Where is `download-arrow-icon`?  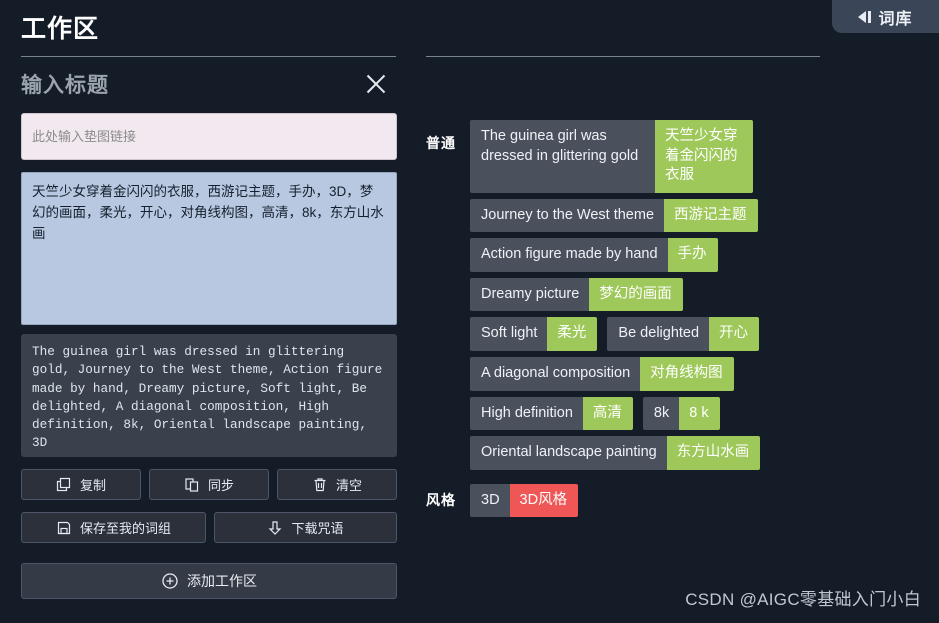
download-arrow-icon is located at coordinates (275, 528).